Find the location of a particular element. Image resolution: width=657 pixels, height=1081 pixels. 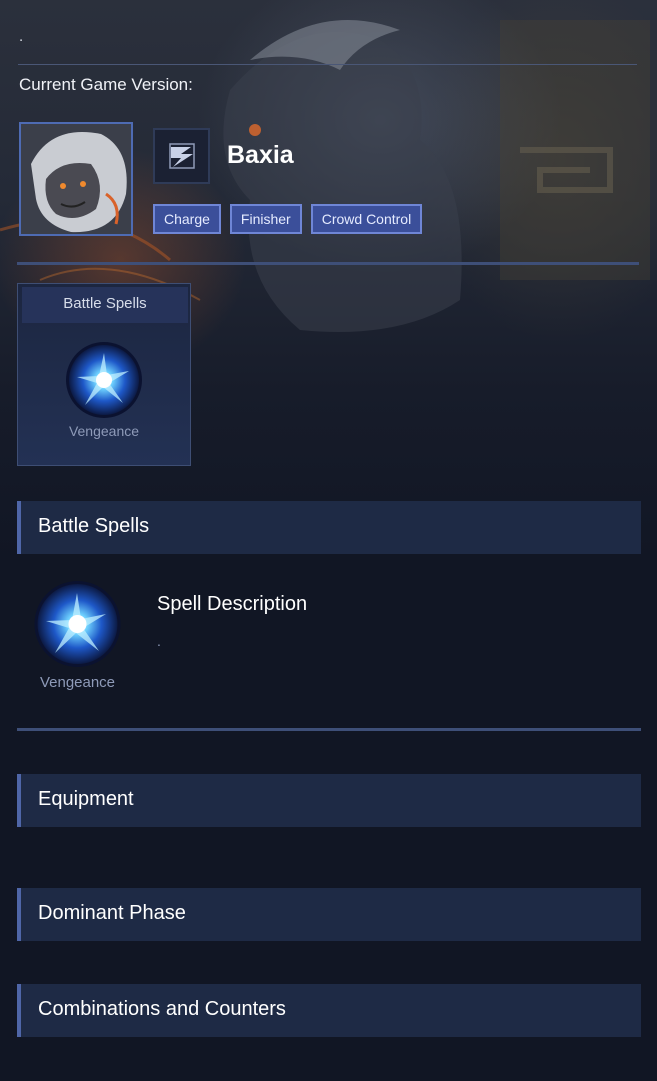

spell-card-name: Vengeance is located at coordinates (104, 431).